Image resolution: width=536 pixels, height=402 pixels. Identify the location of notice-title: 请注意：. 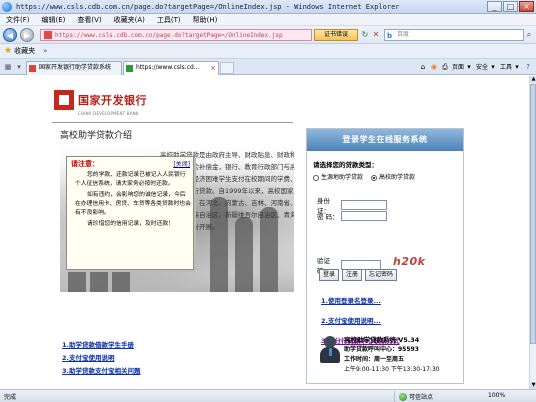
(85, 164).